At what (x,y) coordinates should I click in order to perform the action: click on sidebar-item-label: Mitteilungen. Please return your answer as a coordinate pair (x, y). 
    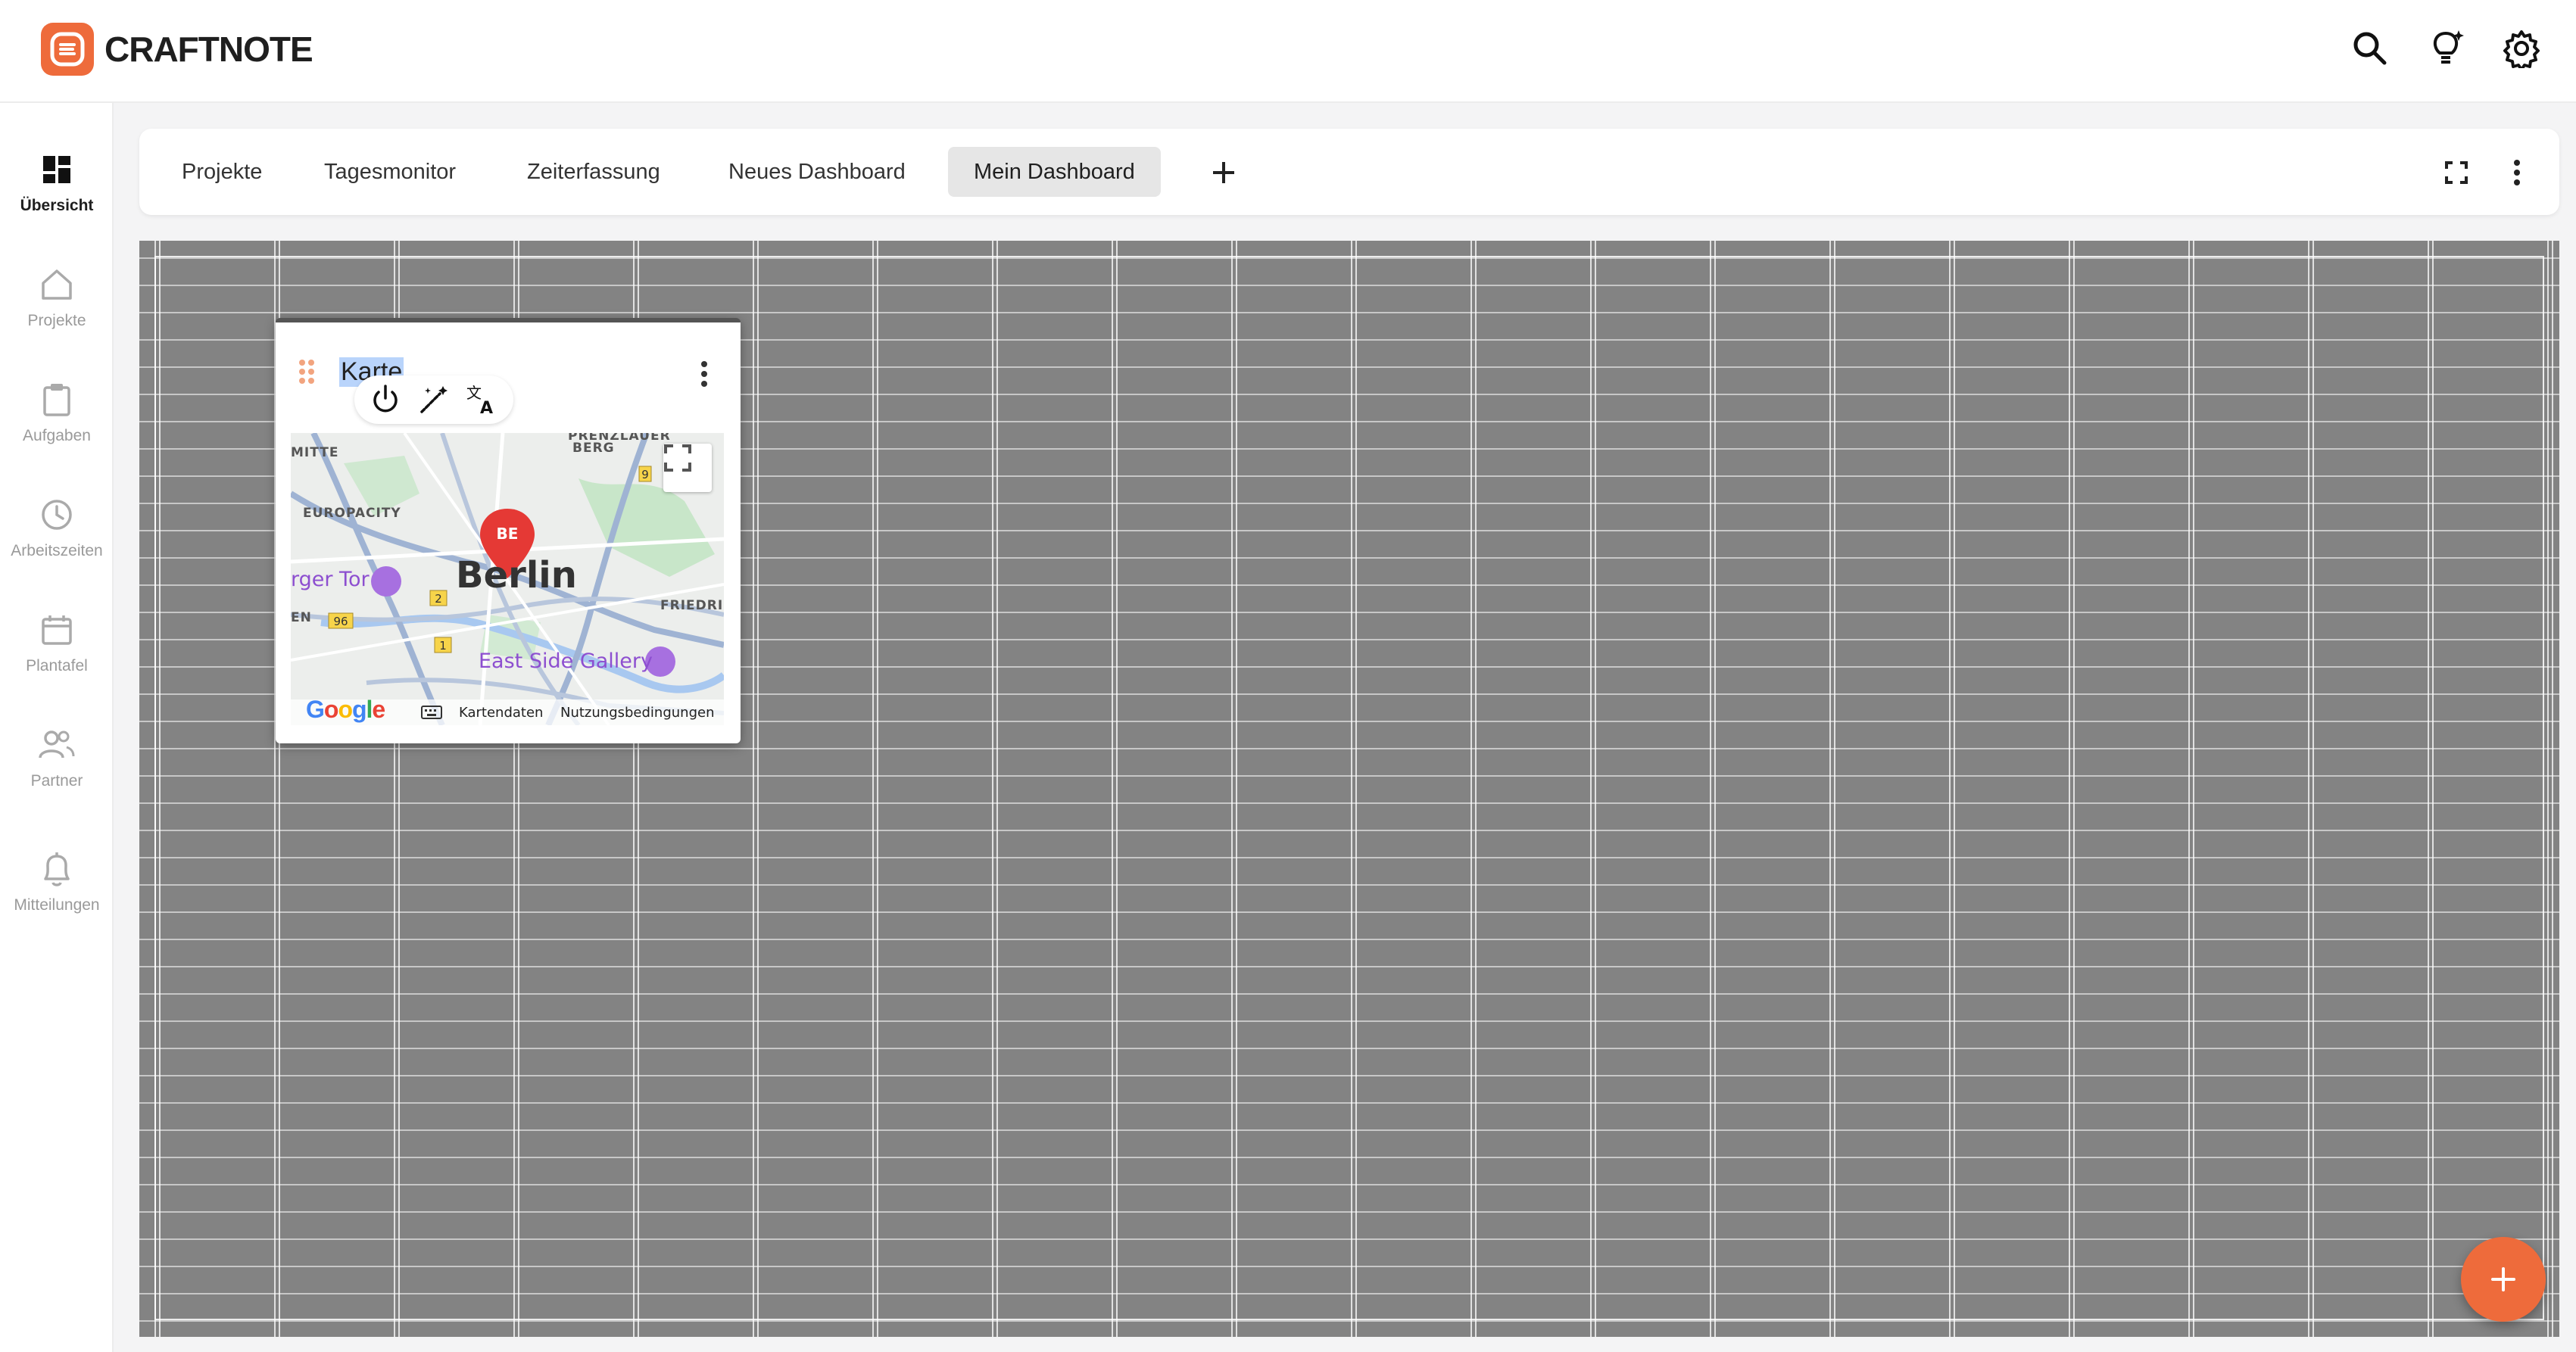
    Looking at the image, I should click on (57, 905).